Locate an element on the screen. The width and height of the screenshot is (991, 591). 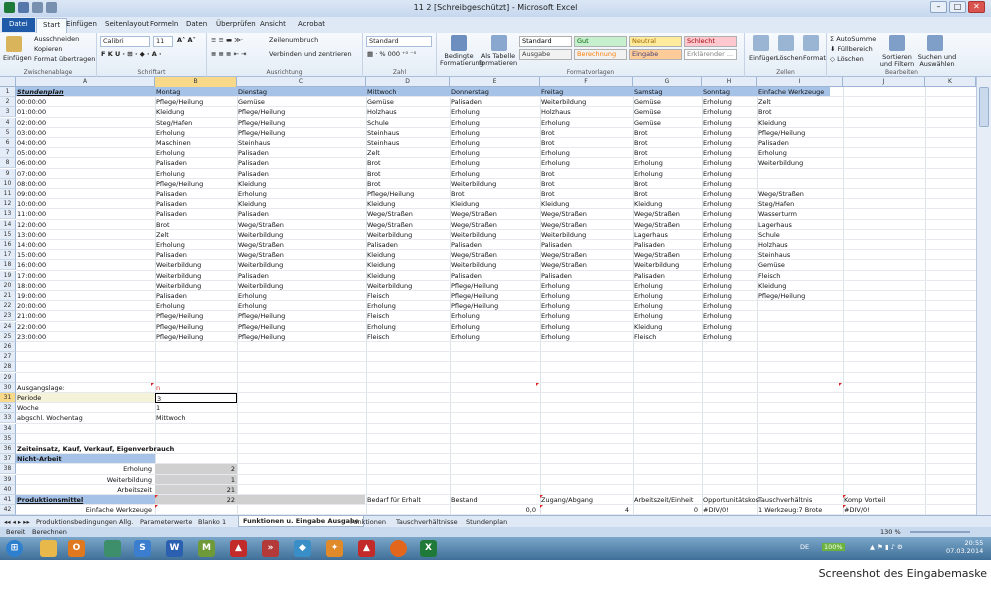
cell-G3: Gemüse is located at coordinates (667, 112).